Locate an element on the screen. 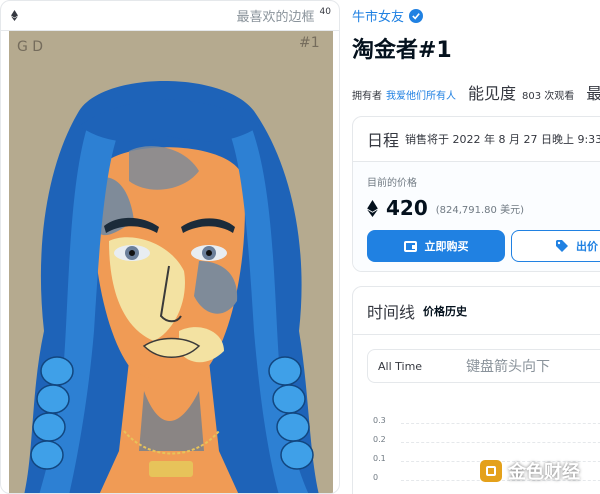 This screenshot has width=600, height=494. keyboard-hint: 键盘箭头向下 is located at coordinates (508, 367).